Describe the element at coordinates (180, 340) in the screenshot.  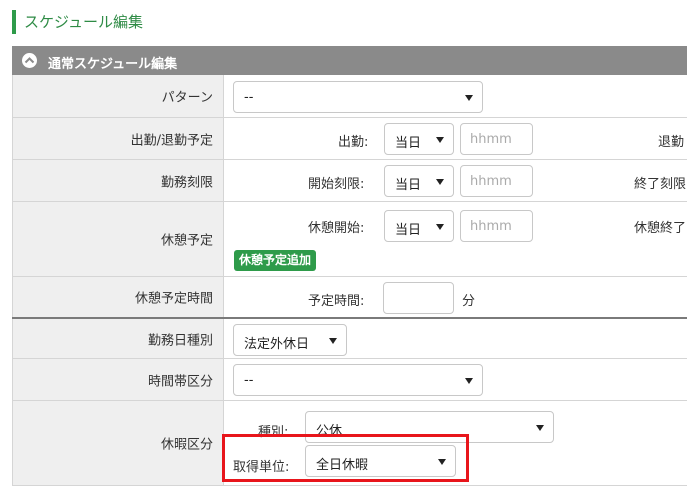
I see `row-label: 勤務日種別` at that location.